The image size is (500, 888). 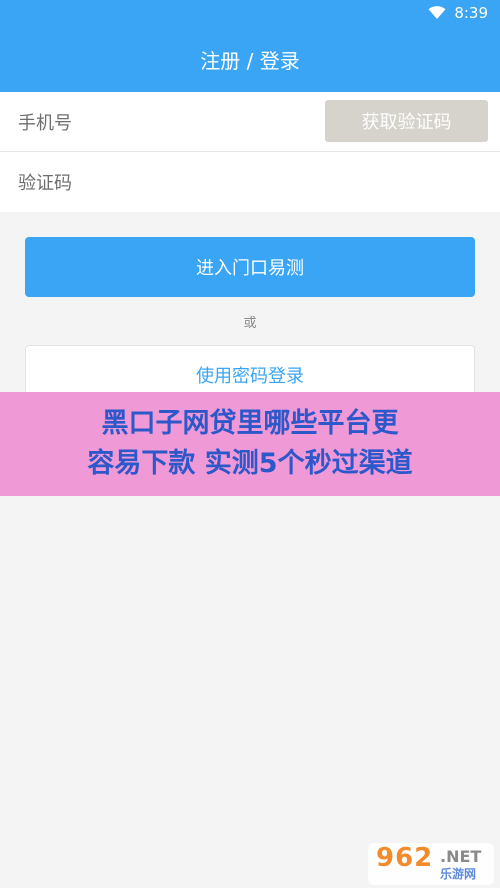 I want to click on verification-code-input, so click(x=248, y=183).